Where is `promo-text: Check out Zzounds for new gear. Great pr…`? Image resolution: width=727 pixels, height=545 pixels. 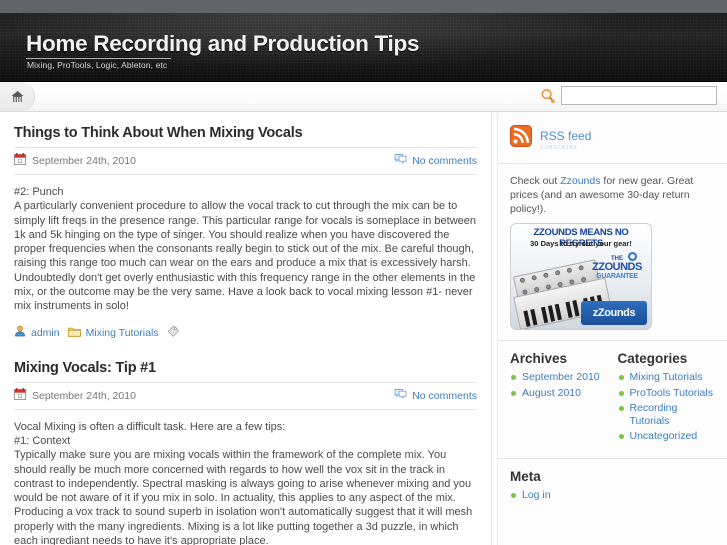 promo-text: Check out Zzounds for new gear. Great pr… is located at coordinates (612, 195).